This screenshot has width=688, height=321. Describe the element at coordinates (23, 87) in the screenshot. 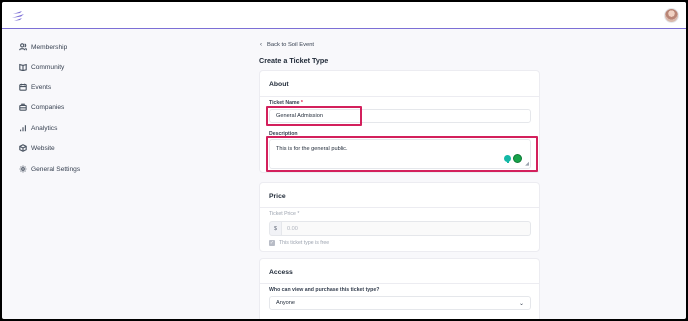

I see `calendar-icon` at that location.